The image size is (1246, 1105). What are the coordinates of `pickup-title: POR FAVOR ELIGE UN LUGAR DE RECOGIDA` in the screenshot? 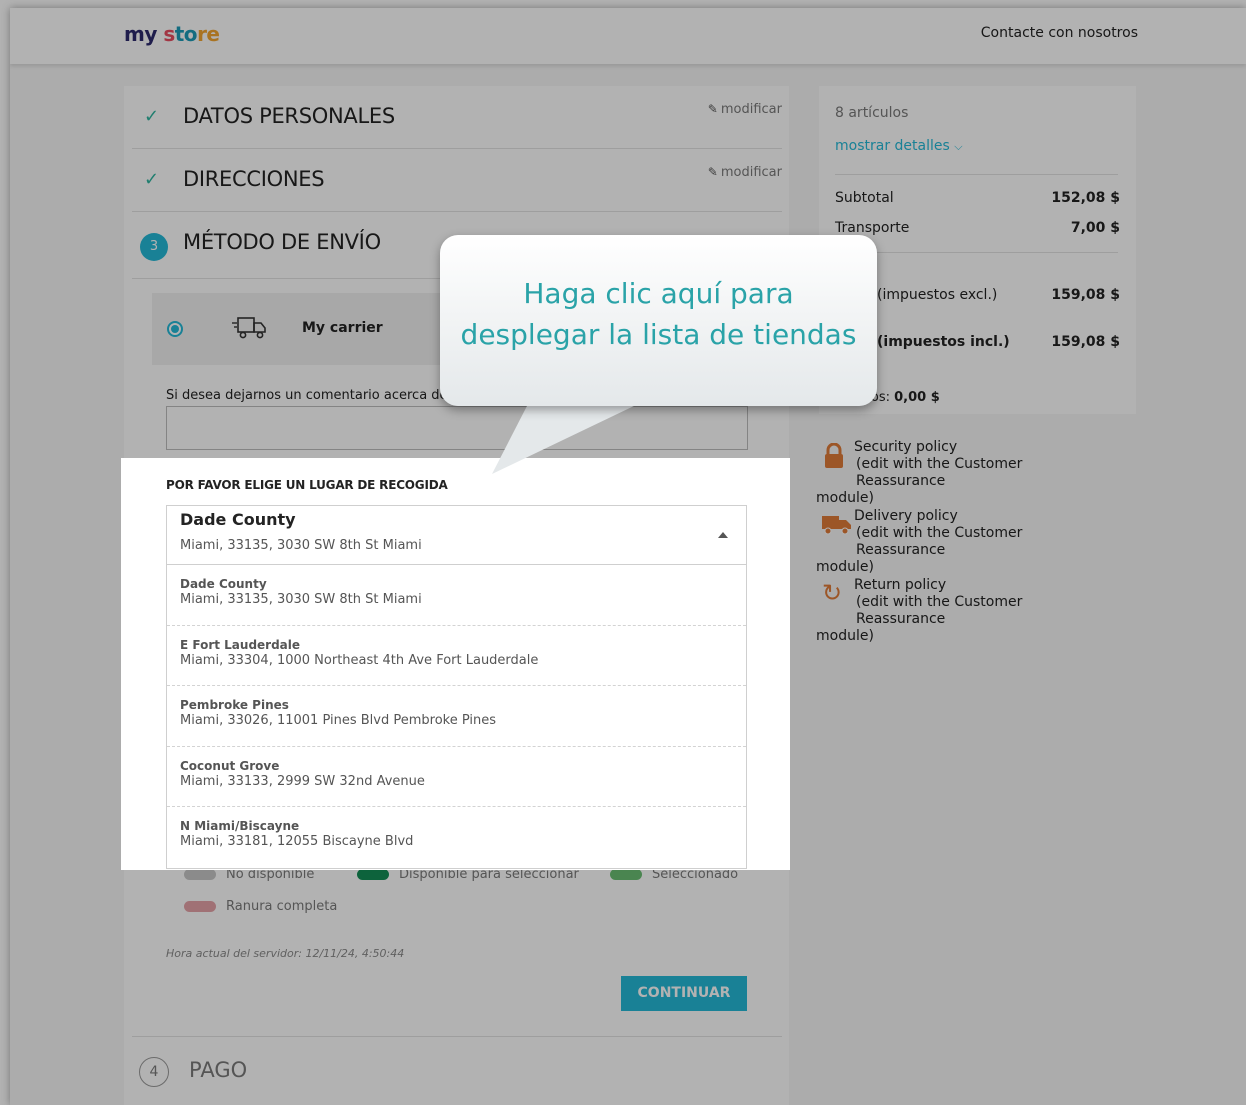 It's located at (307, 485).